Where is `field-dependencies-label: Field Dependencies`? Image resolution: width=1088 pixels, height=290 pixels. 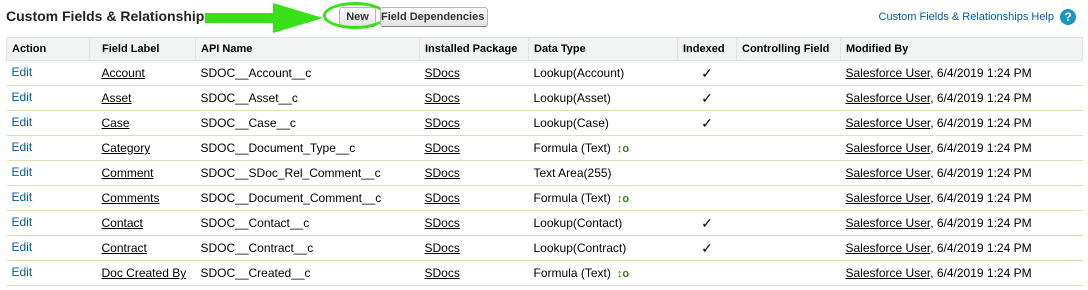 field-dependencies-label: Field Dependencies is located at coordinates (433, 17).